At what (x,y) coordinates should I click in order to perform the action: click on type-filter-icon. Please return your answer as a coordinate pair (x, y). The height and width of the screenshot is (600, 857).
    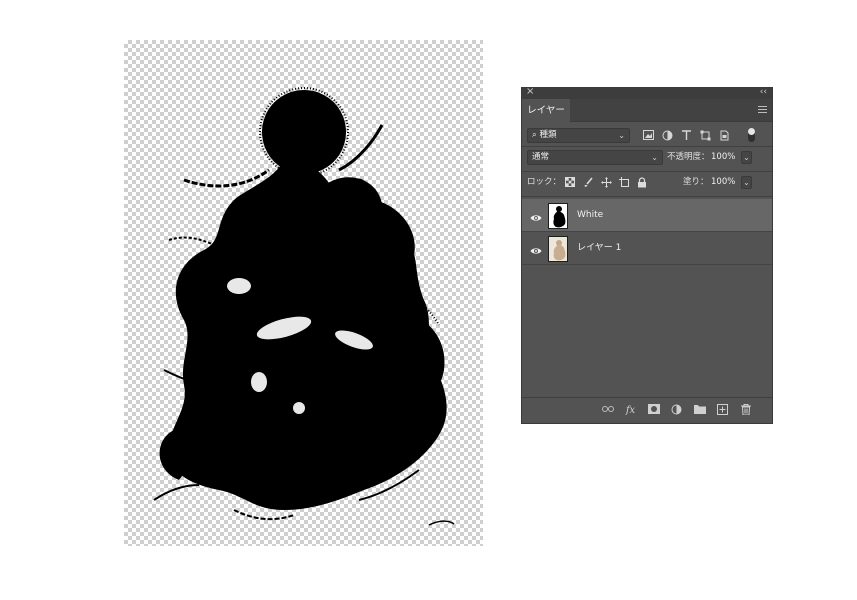
    Looking at the image, I should click on (686, 135).